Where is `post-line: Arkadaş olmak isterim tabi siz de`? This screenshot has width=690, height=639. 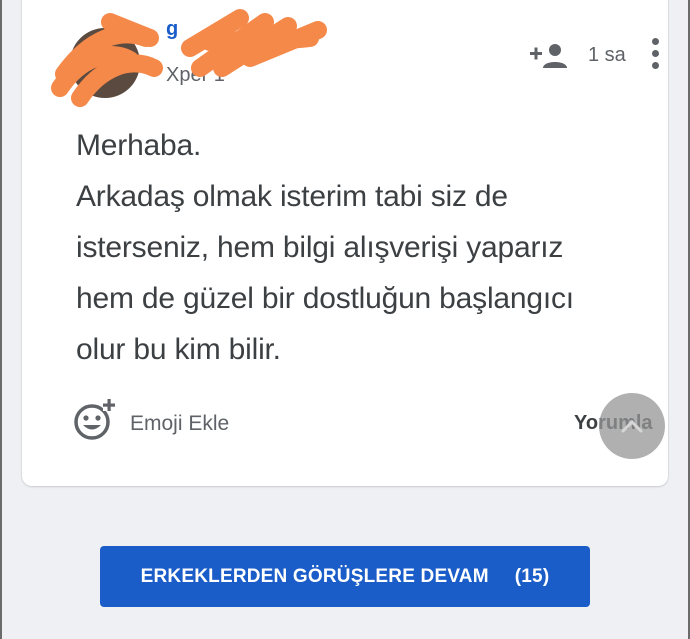
post-line: Arkadaş olmak isterim tabi siz de is located at coordinates (292, 196).